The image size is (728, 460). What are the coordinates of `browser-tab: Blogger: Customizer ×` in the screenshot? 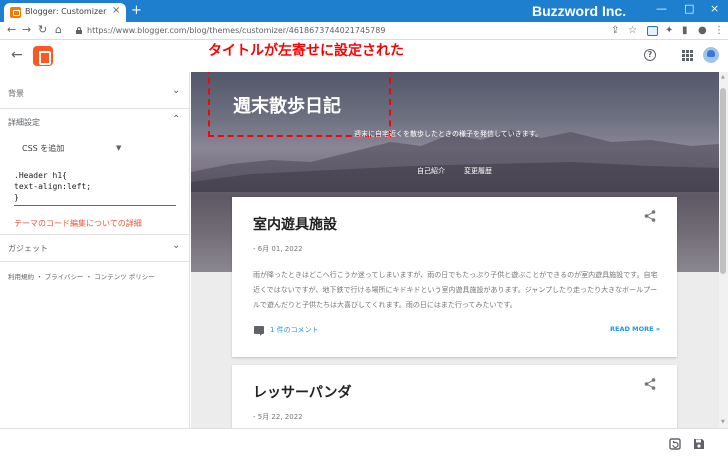 It's located at (65, 12).